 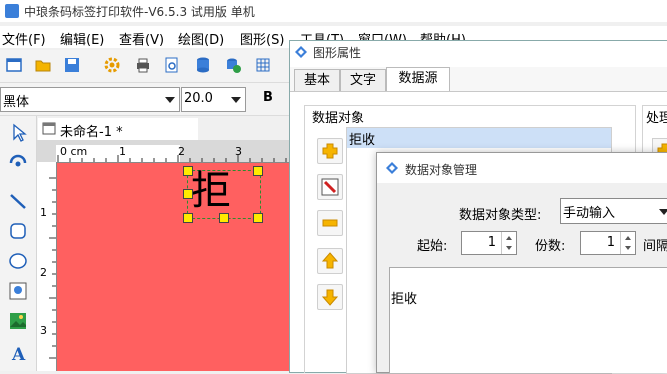 What do you see at coordinates (203, 65) in the screenshot?
I see `database-icon` at bounding box center [203, 65].